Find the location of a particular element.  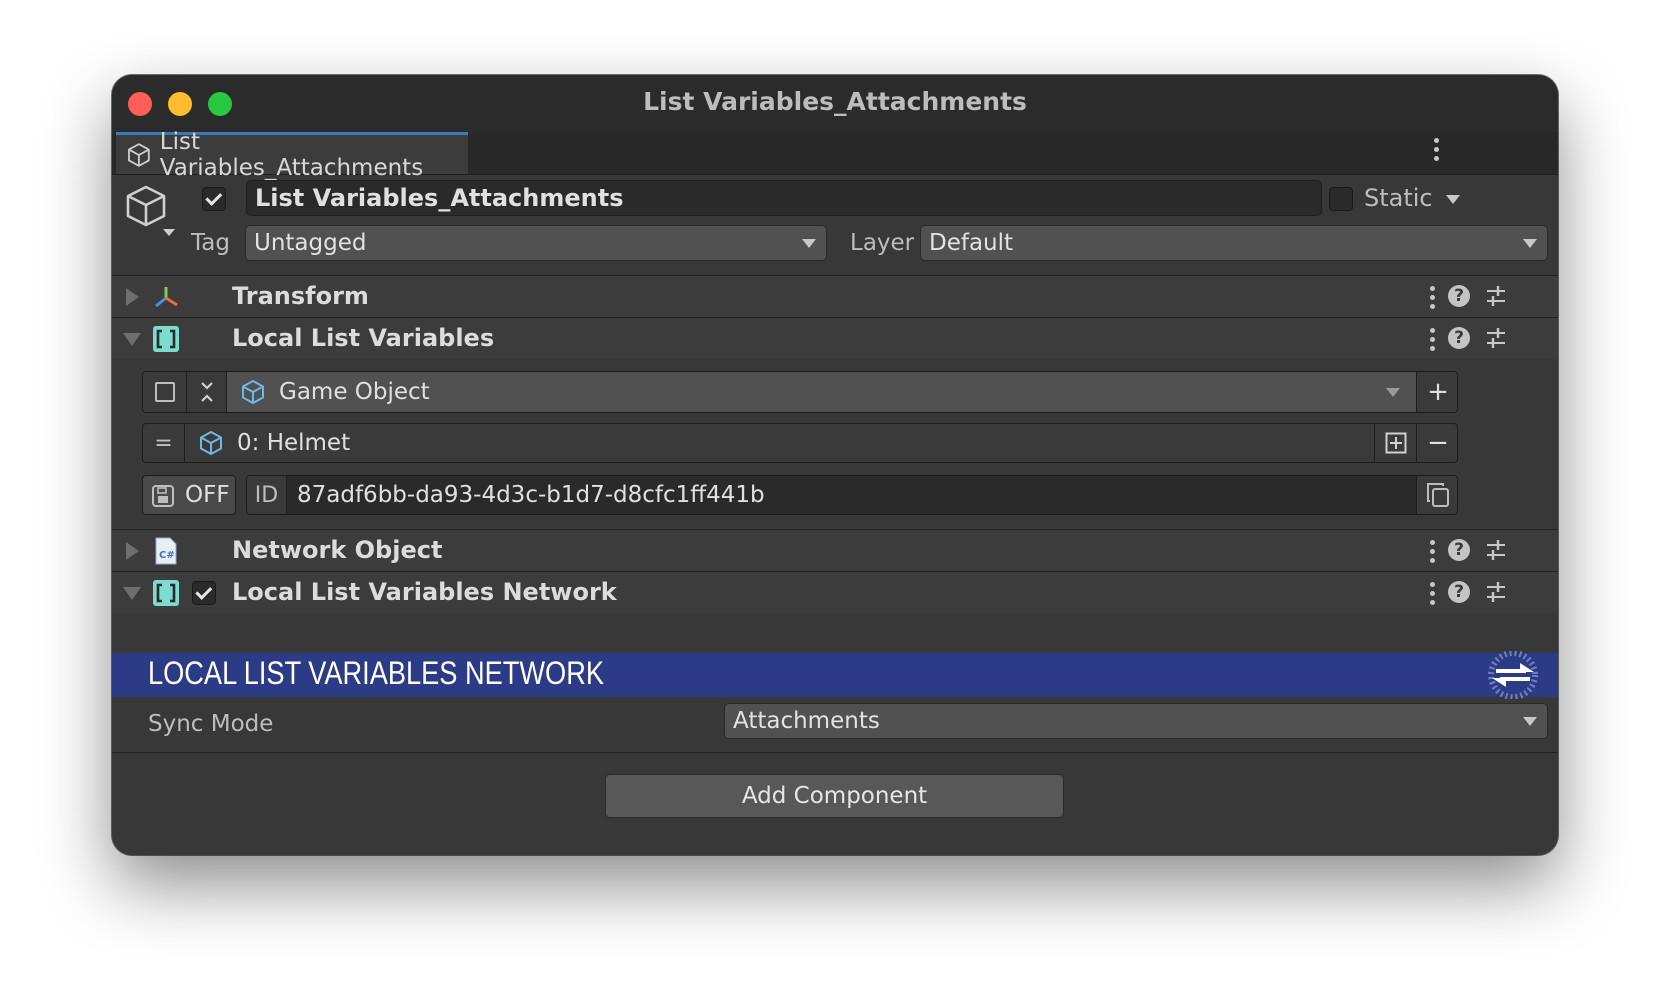

static-label: Static is located at coordinates (1398, 198).